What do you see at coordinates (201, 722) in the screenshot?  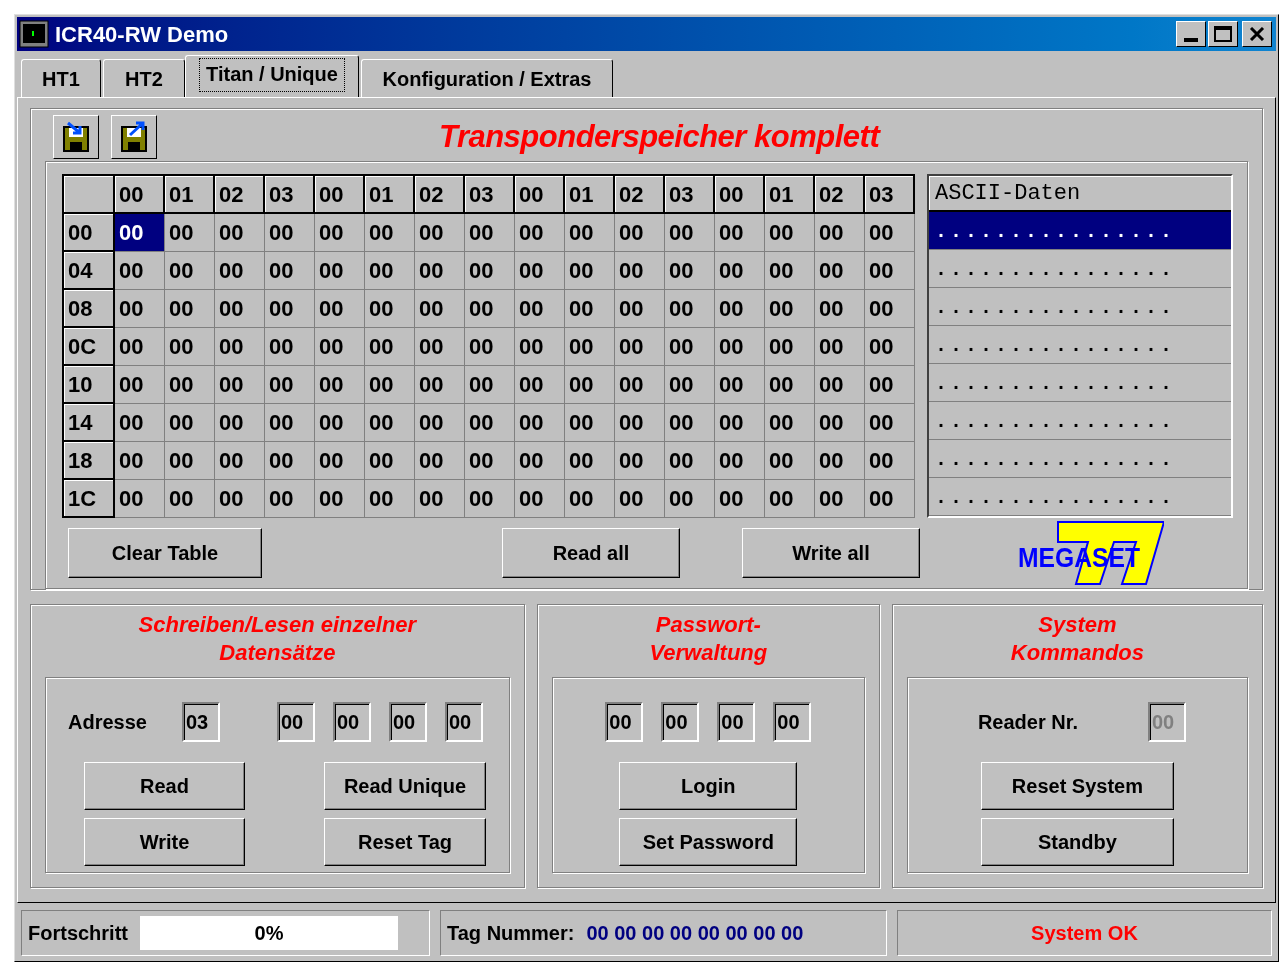 I see `input-field: 03` at bounding box center [201, 722].